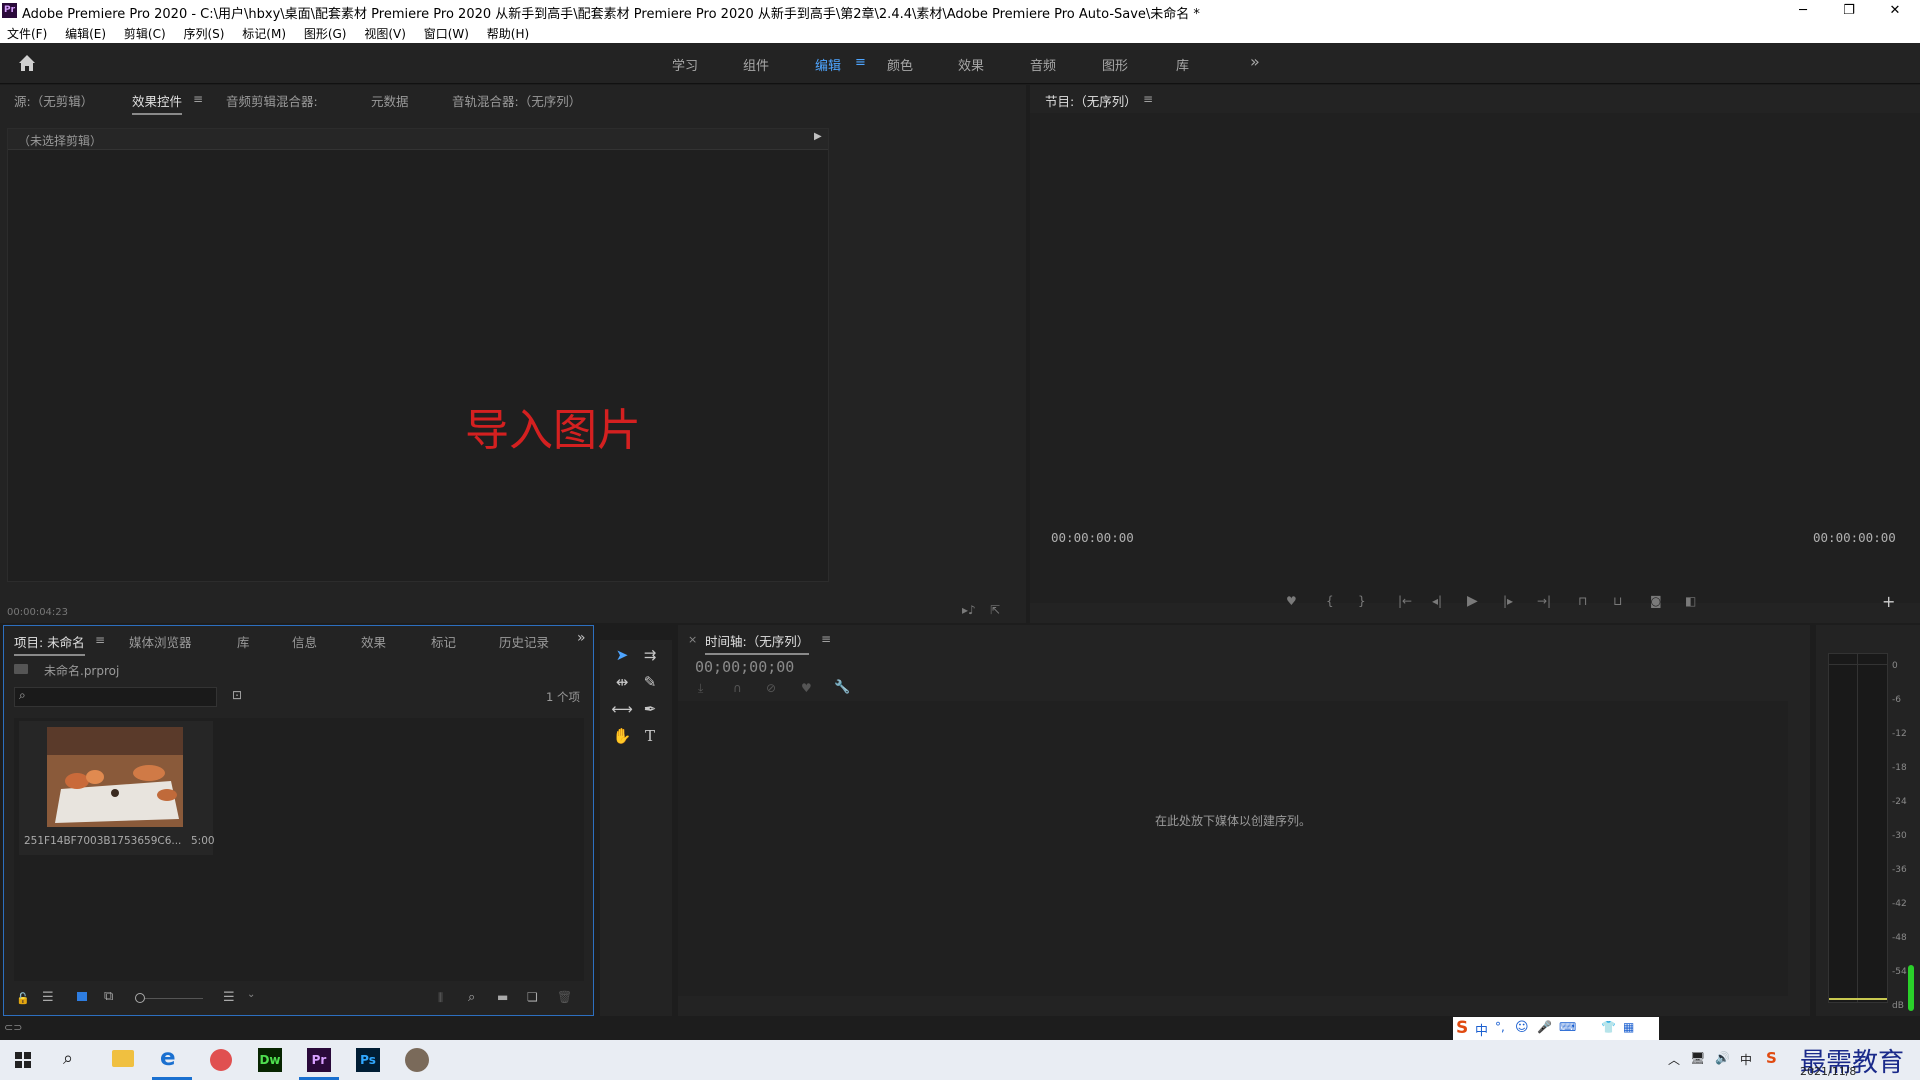  I want to click on lock-icon: 🔓, so click(23, 998).